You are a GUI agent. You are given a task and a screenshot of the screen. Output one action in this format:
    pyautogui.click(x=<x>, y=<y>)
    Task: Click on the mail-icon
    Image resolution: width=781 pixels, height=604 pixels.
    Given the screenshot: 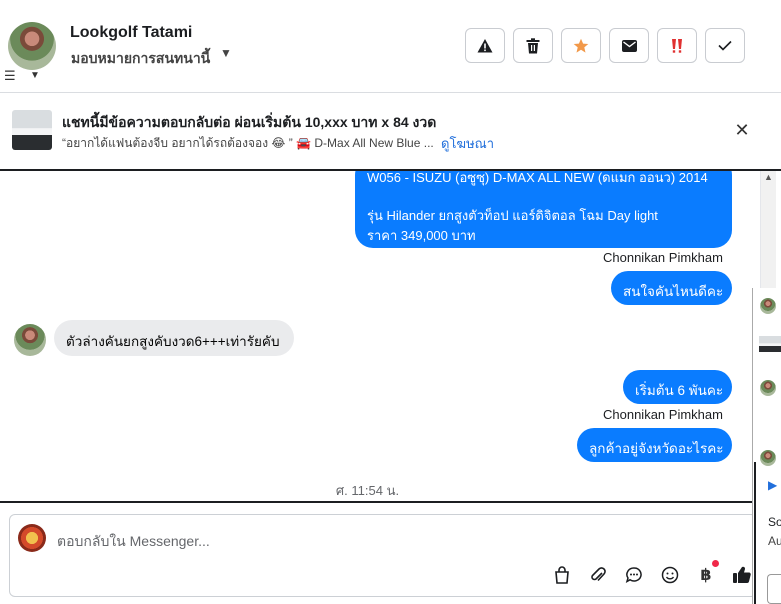 What is the action you would take?
    pyautogui.click(x=629, y=45)
    